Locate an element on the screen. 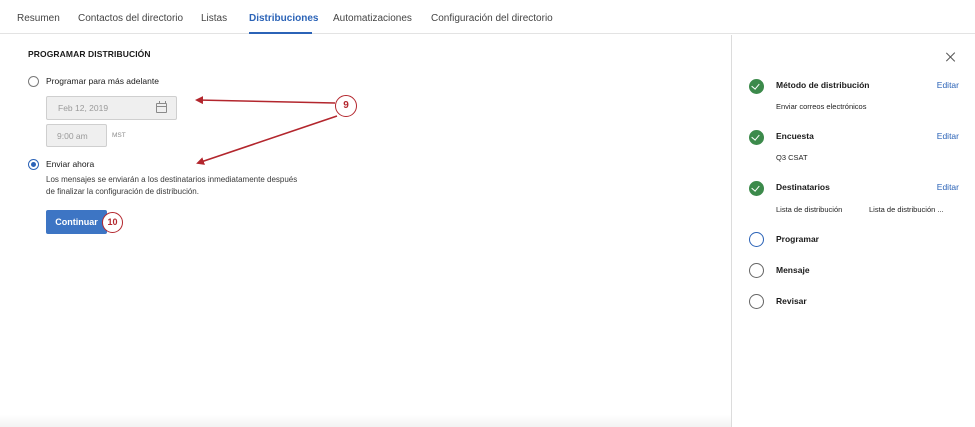 This screenshot has width=975, height=427. tab-configuracion-directorio: Configuración del directorio is located at coordinates (492, 18).